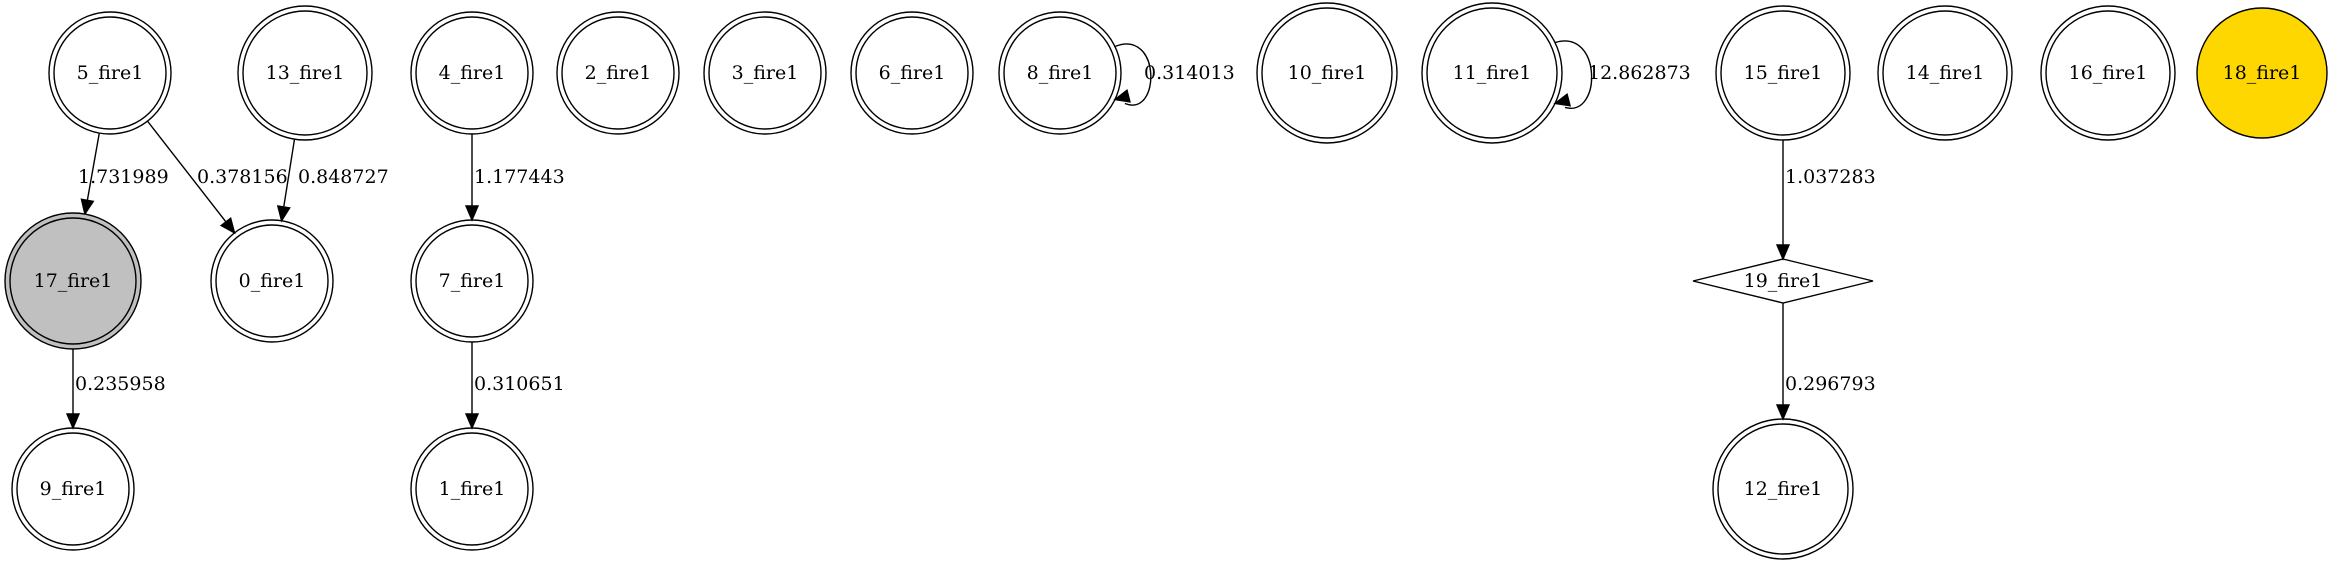  What do you see at coordinates (618, 73) in the screenshot?
I see `node-label: 2_fire1` at bounding box center [618, 73].